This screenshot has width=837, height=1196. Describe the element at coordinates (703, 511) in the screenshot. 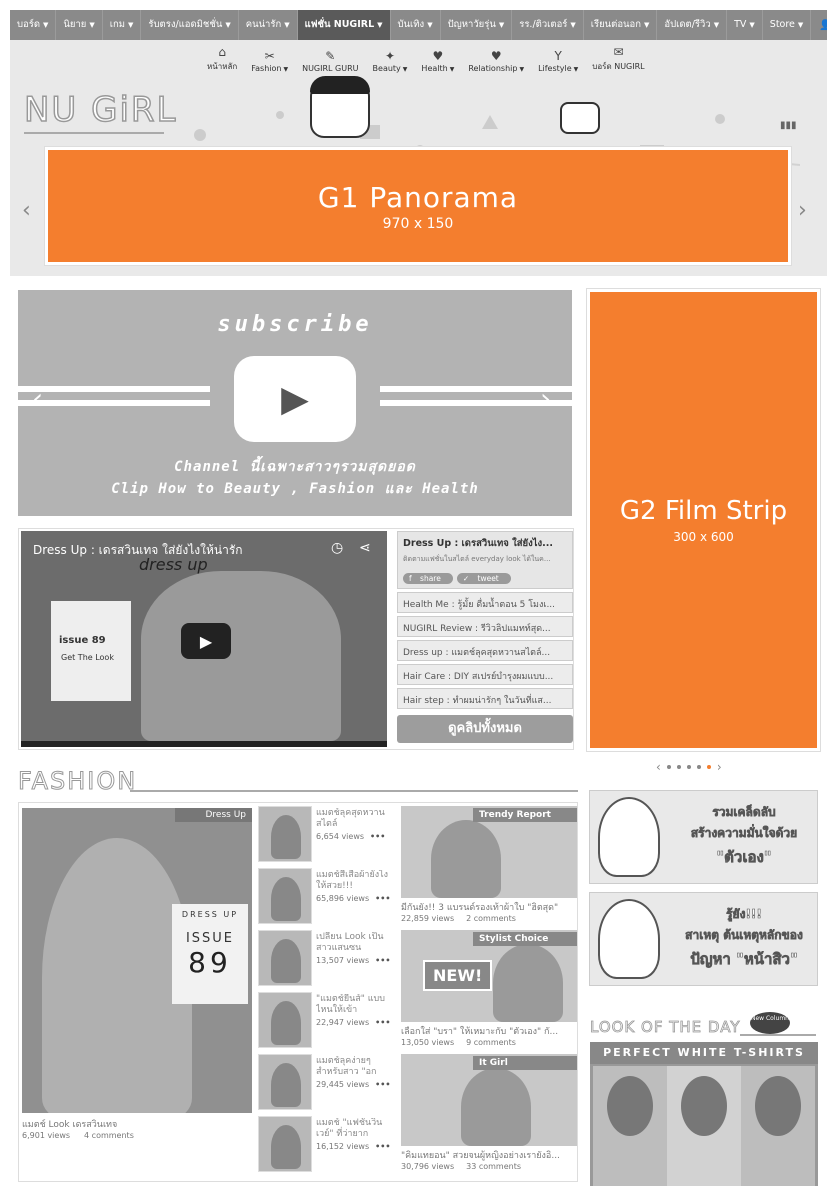

I see `ad-title: G2 Film Strip` at that location.